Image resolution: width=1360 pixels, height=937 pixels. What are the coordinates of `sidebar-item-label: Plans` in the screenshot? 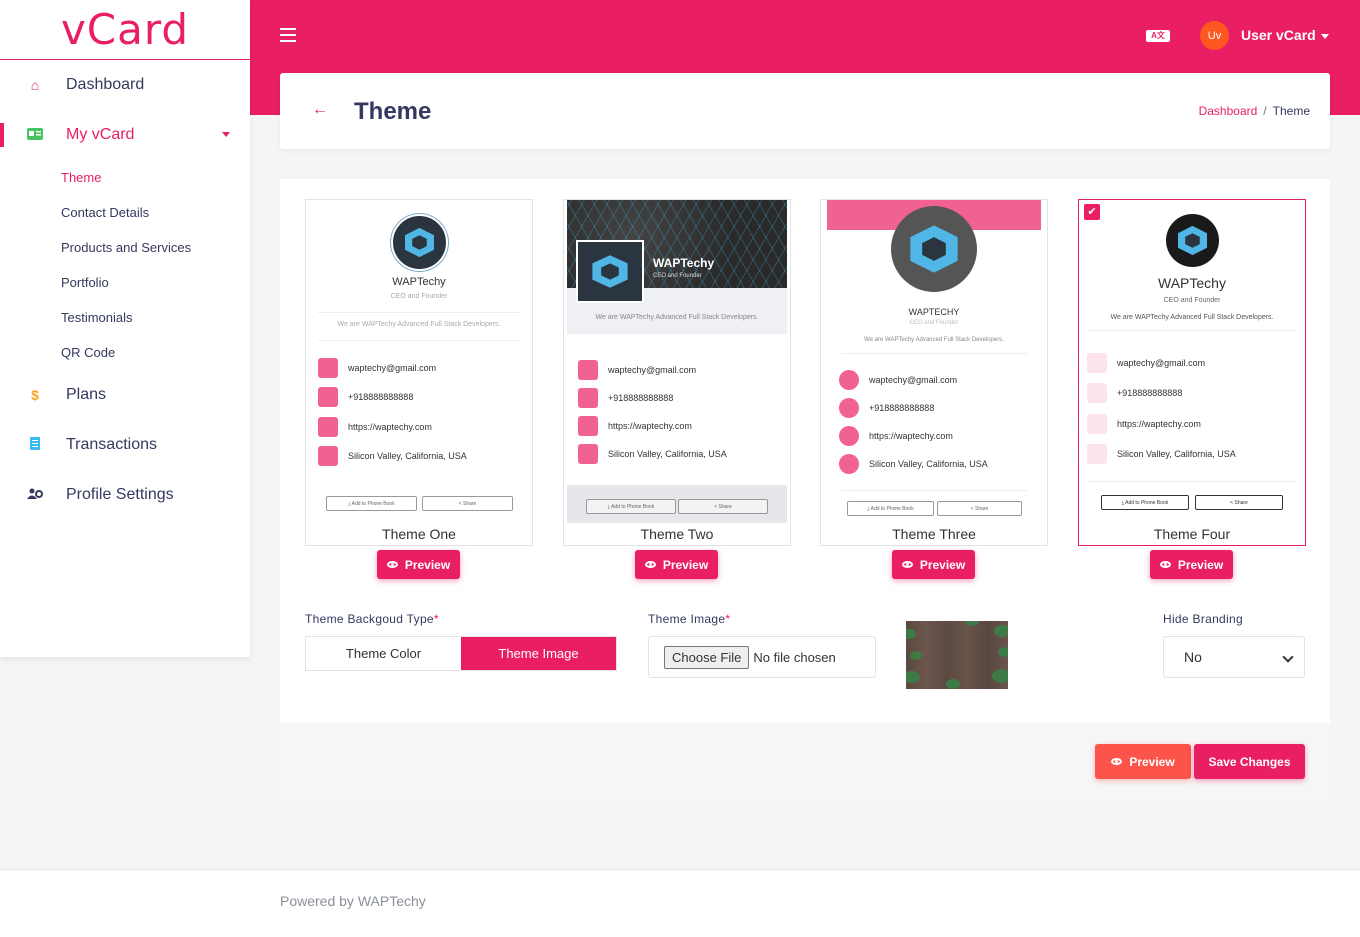 It's located at (86, 394).